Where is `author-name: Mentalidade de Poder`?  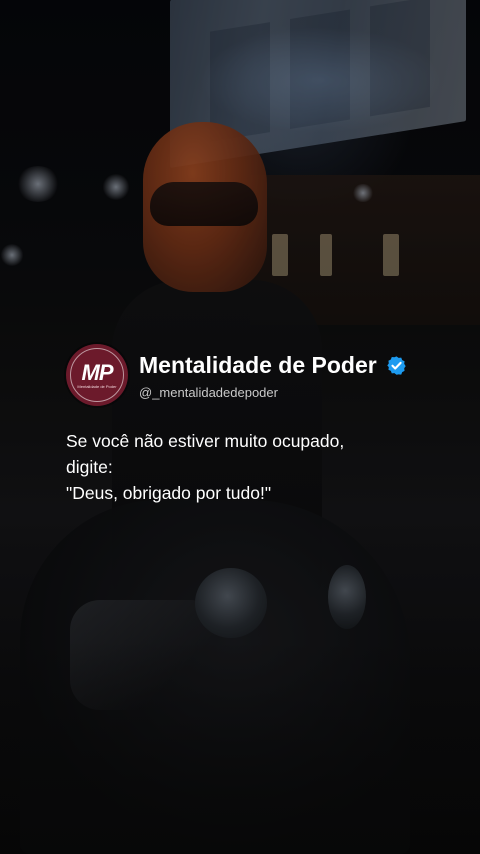 author-name: Mentalidade de Poder is located at coordinates (258, 365).